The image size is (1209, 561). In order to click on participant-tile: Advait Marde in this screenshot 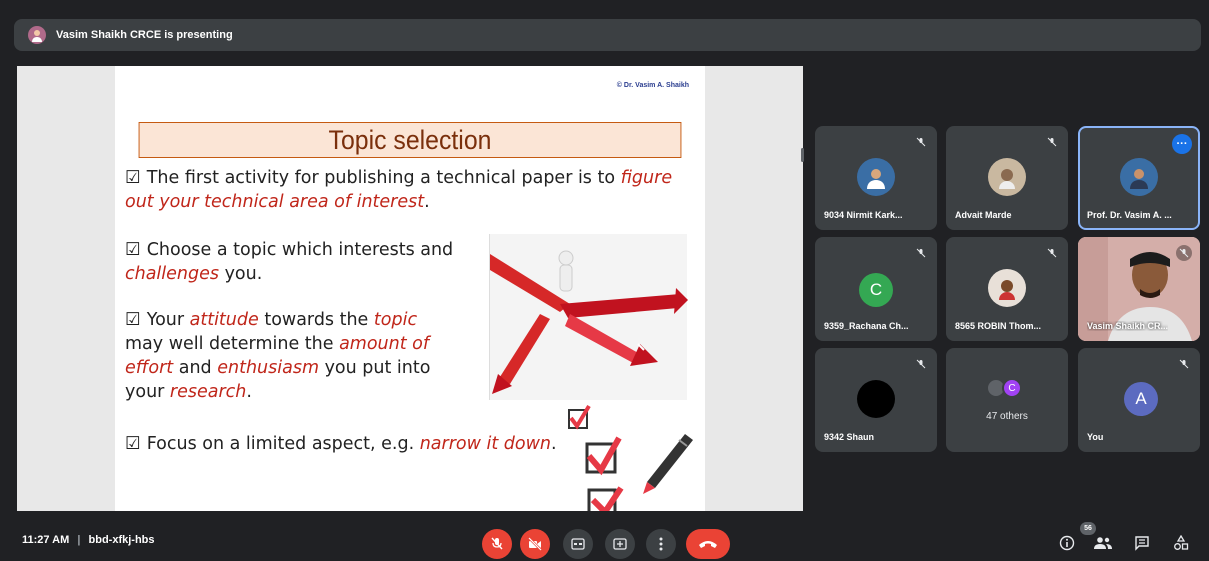, I will do `click(1007, 178)`.